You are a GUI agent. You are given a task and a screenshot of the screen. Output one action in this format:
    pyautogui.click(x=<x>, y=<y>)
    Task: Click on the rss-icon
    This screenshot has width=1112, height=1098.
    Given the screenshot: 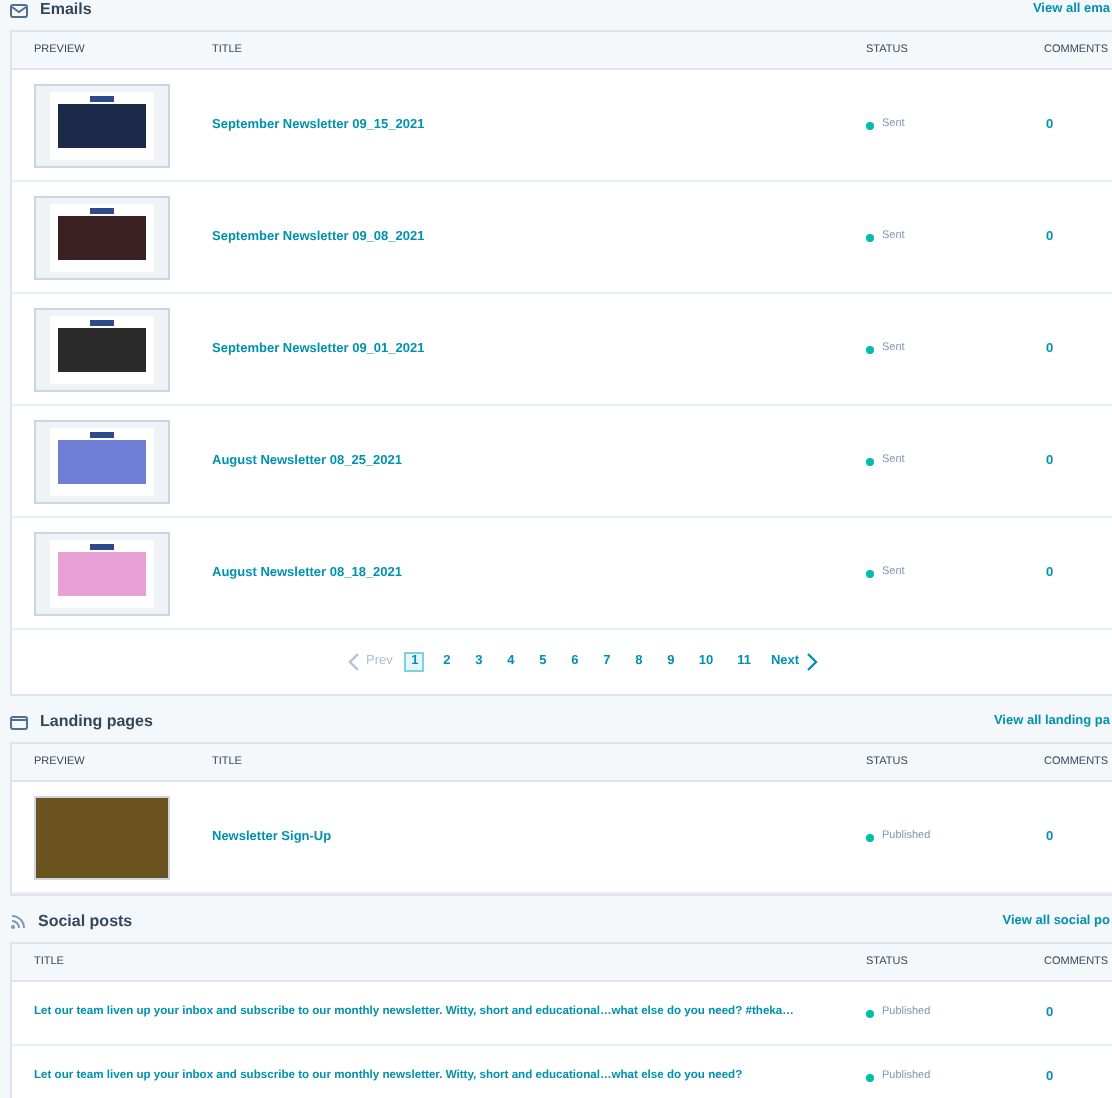 What is the action you would take?
    pyautogui.click(x=18, y=922)
    